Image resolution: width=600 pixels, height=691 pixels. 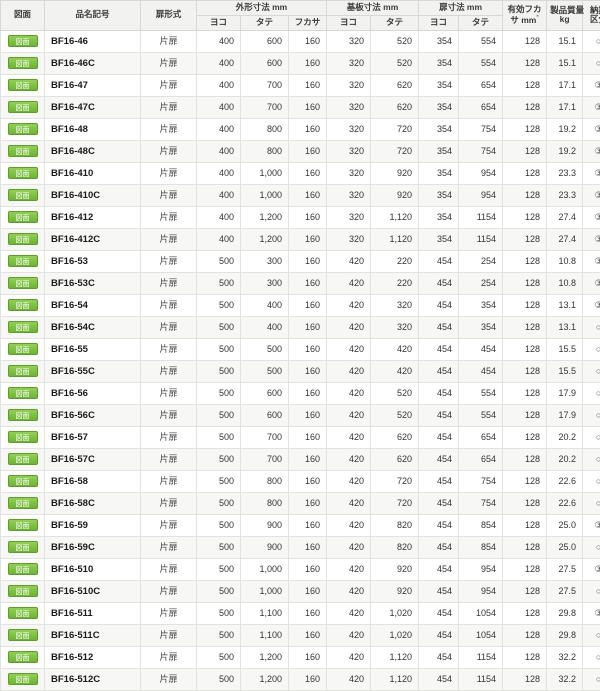 What do you see at coordinates (439, 107) in the screenshot?
I see `cell-door-width: 354` at bounding box center [439, 107].